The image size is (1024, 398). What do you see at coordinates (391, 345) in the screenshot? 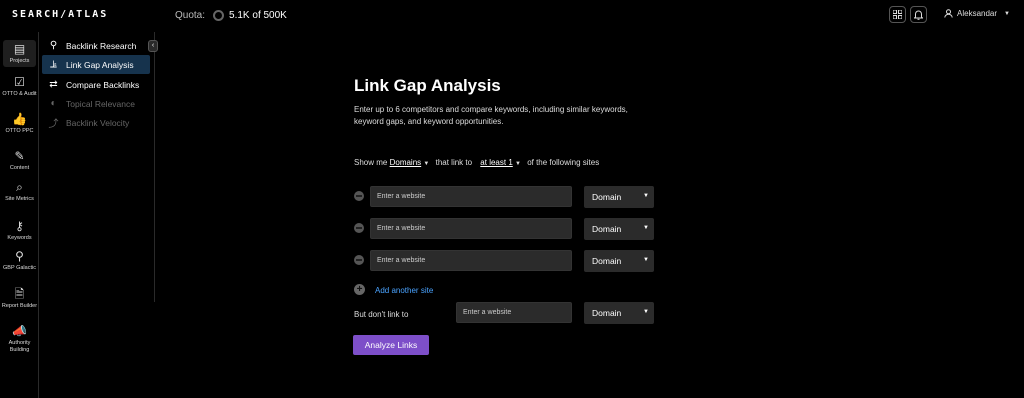
I see `analyze-links-button: Analyze Links` at bounding box center [391, 345].